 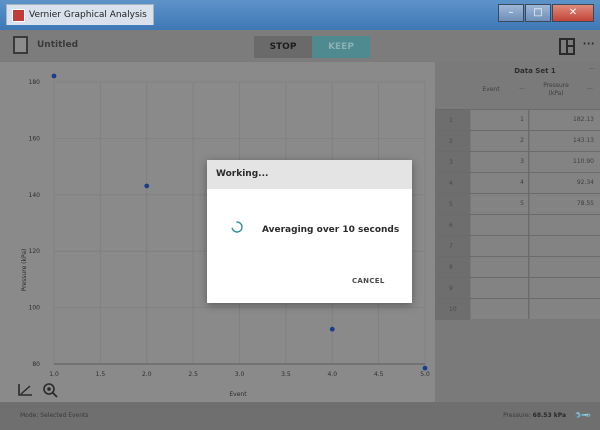 I want to click on readout-value: 68.53 kPa, so click(x=549, y=415).